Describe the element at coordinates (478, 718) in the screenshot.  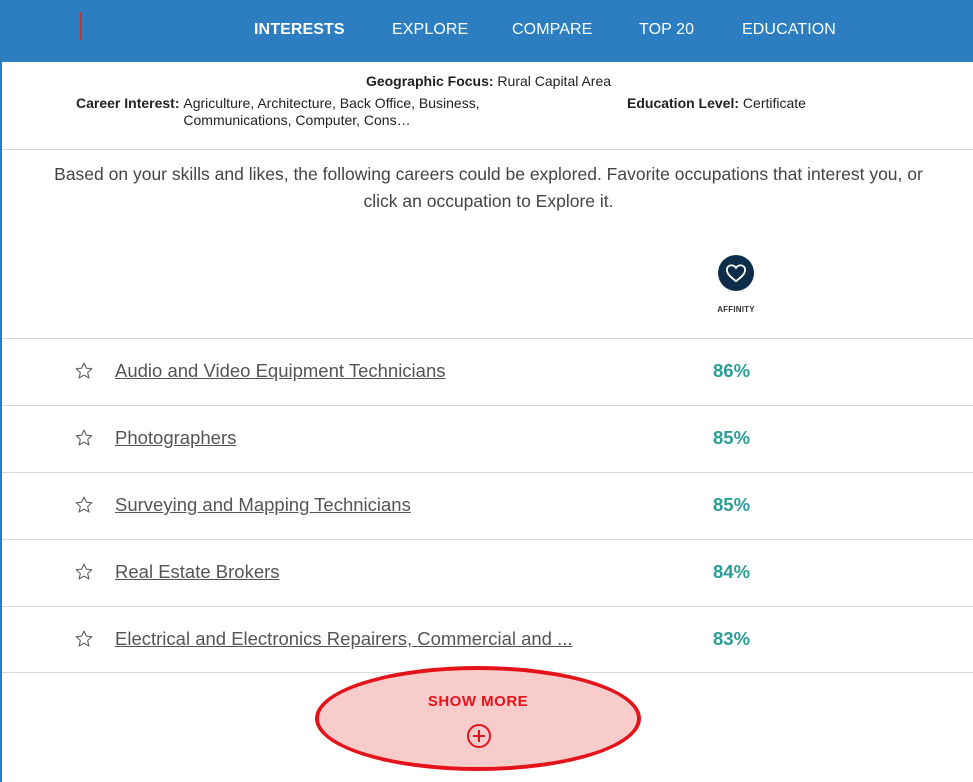
I see `show-more-button: SHOW MORE` at that location.